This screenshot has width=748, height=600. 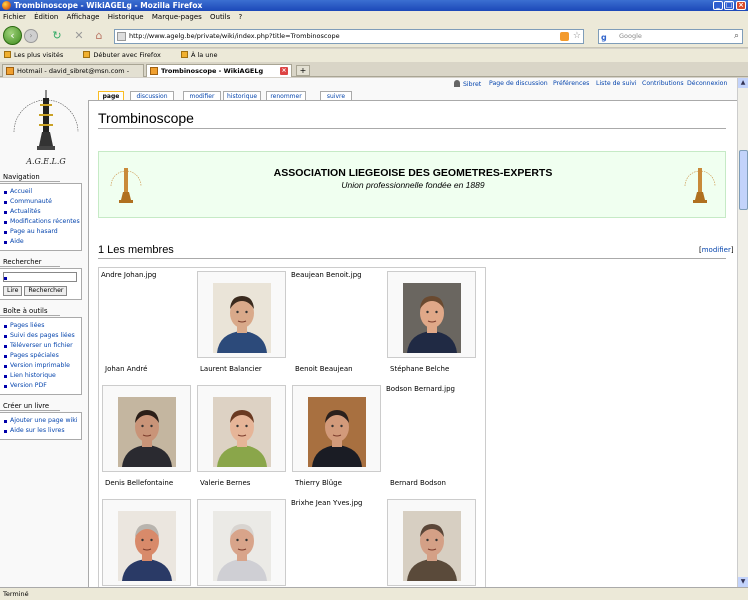 What do you see at coordinates (518, 83) in the screenshot?
I see `talk-link: Page de discussion` at bounding box center [518, 83].